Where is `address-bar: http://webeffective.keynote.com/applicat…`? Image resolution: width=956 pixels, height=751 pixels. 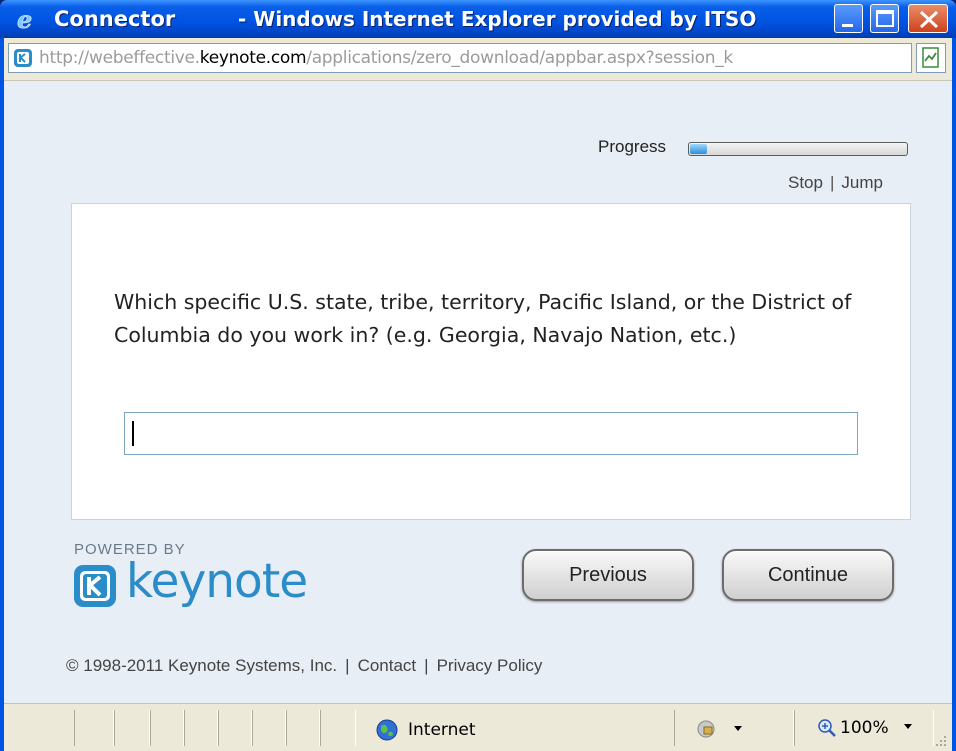
address-bar: http://webeffective.keynote.com/applicat… is located at coordinates (478, 59).